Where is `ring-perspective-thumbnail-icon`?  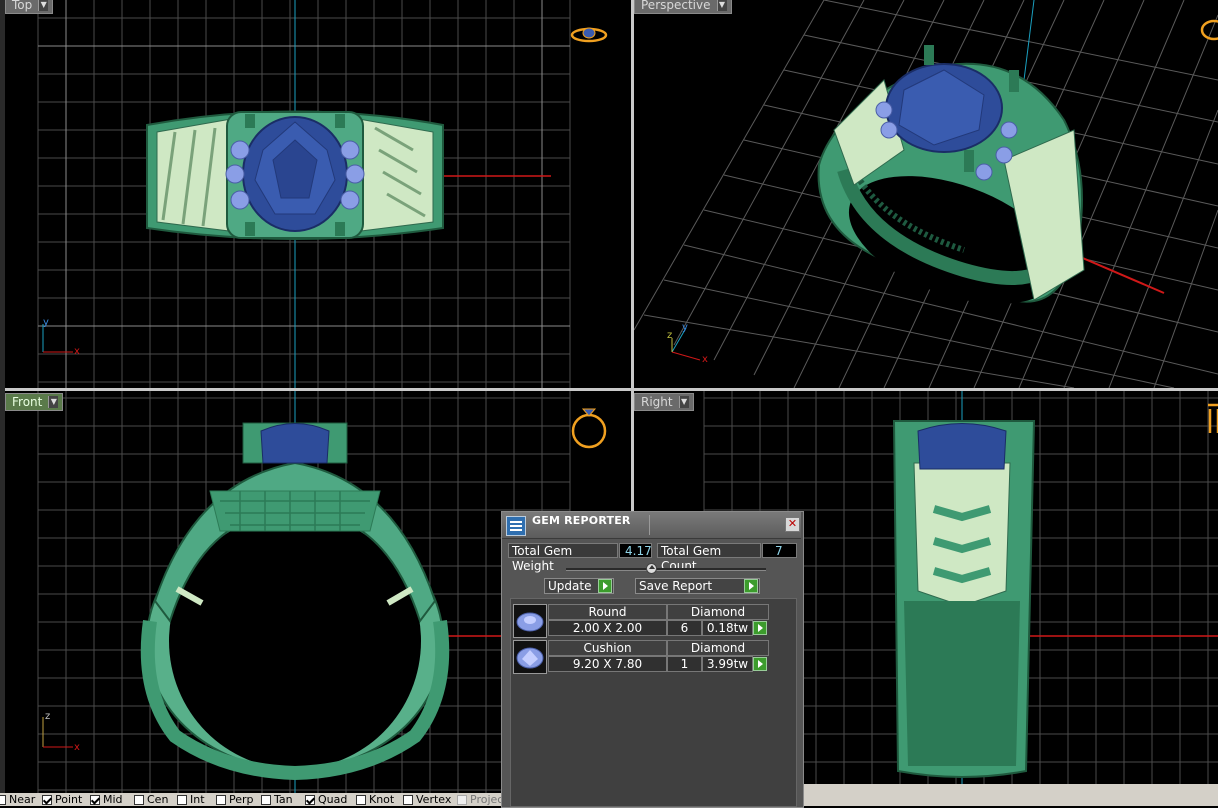
ring-perspective-thumbnail-icon is located at coordinates (1209, 30).